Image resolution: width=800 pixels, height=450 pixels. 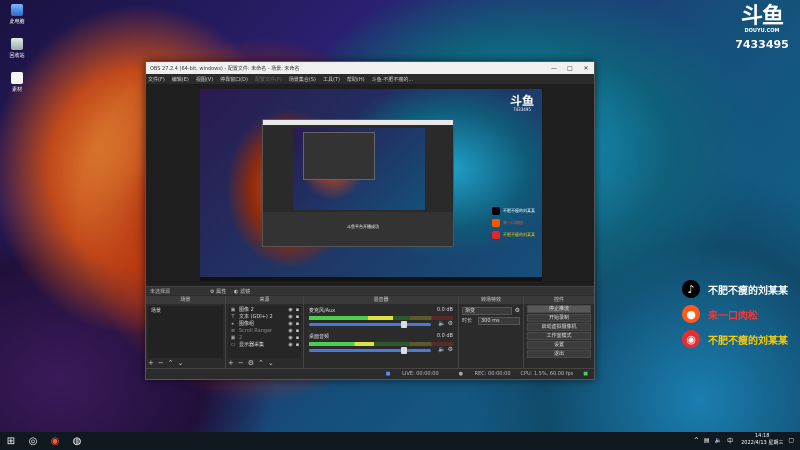 What do you see at coordinates (547, 374) in the screenshot?
I see `cpu-status: CPU: 1.5%, 60.00 fps` at bounding box center [547, 374].